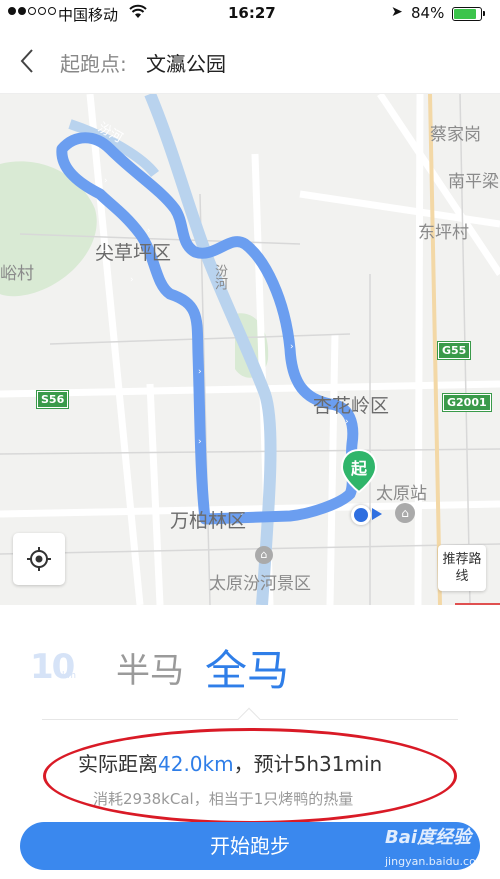 This screenshot has height=879, width=500. What do you see at coordinates (118, 764) in the screenshot?
I see `distance-label: 实际距离` at bounding box center [118, 764].